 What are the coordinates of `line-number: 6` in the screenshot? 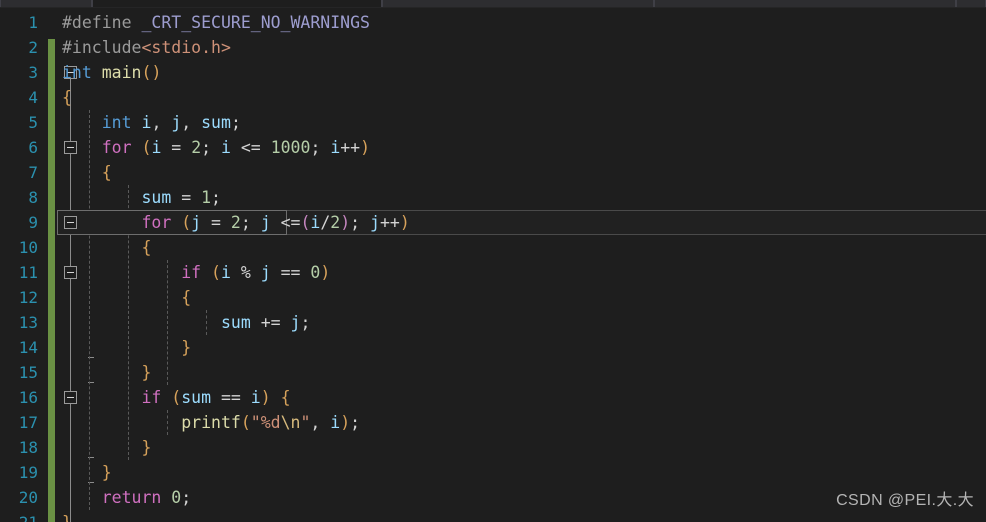 It's located at (33, 147).